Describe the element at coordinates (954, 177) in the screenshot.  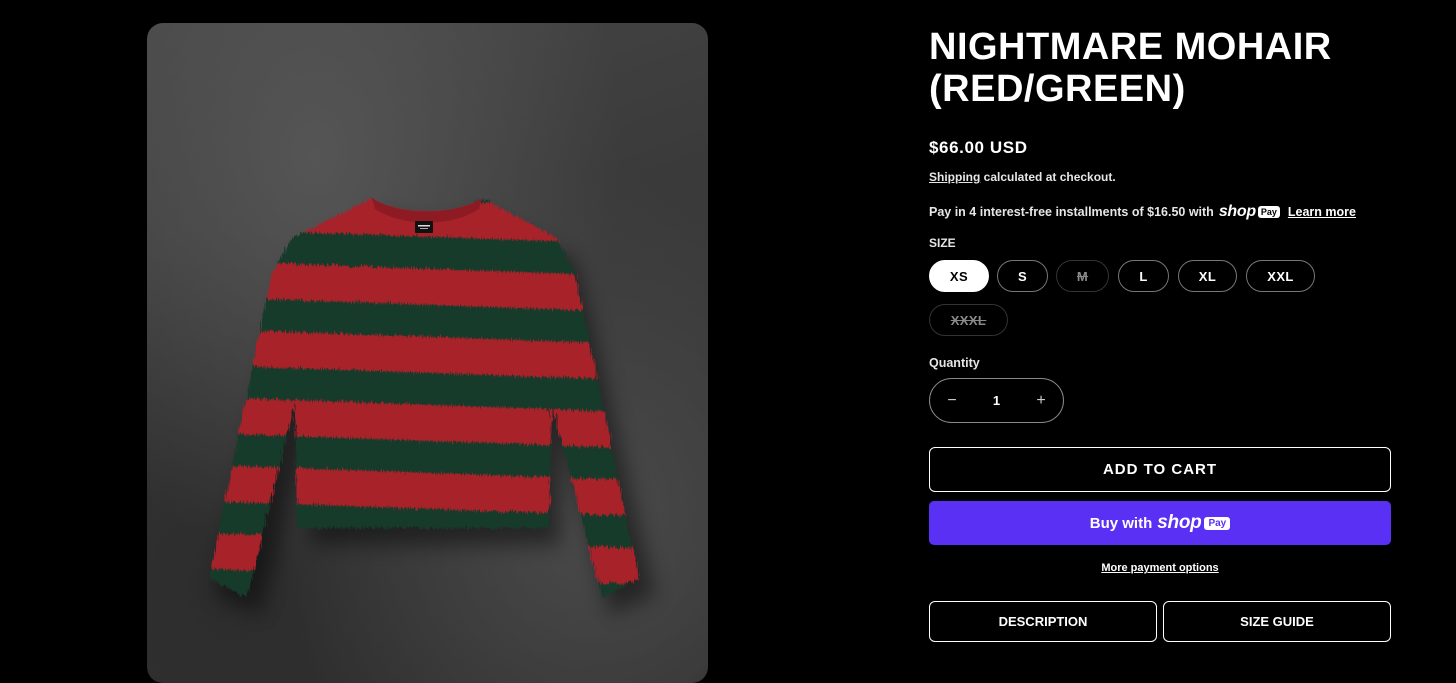
I see `shipping-link: Shipping` at that location.